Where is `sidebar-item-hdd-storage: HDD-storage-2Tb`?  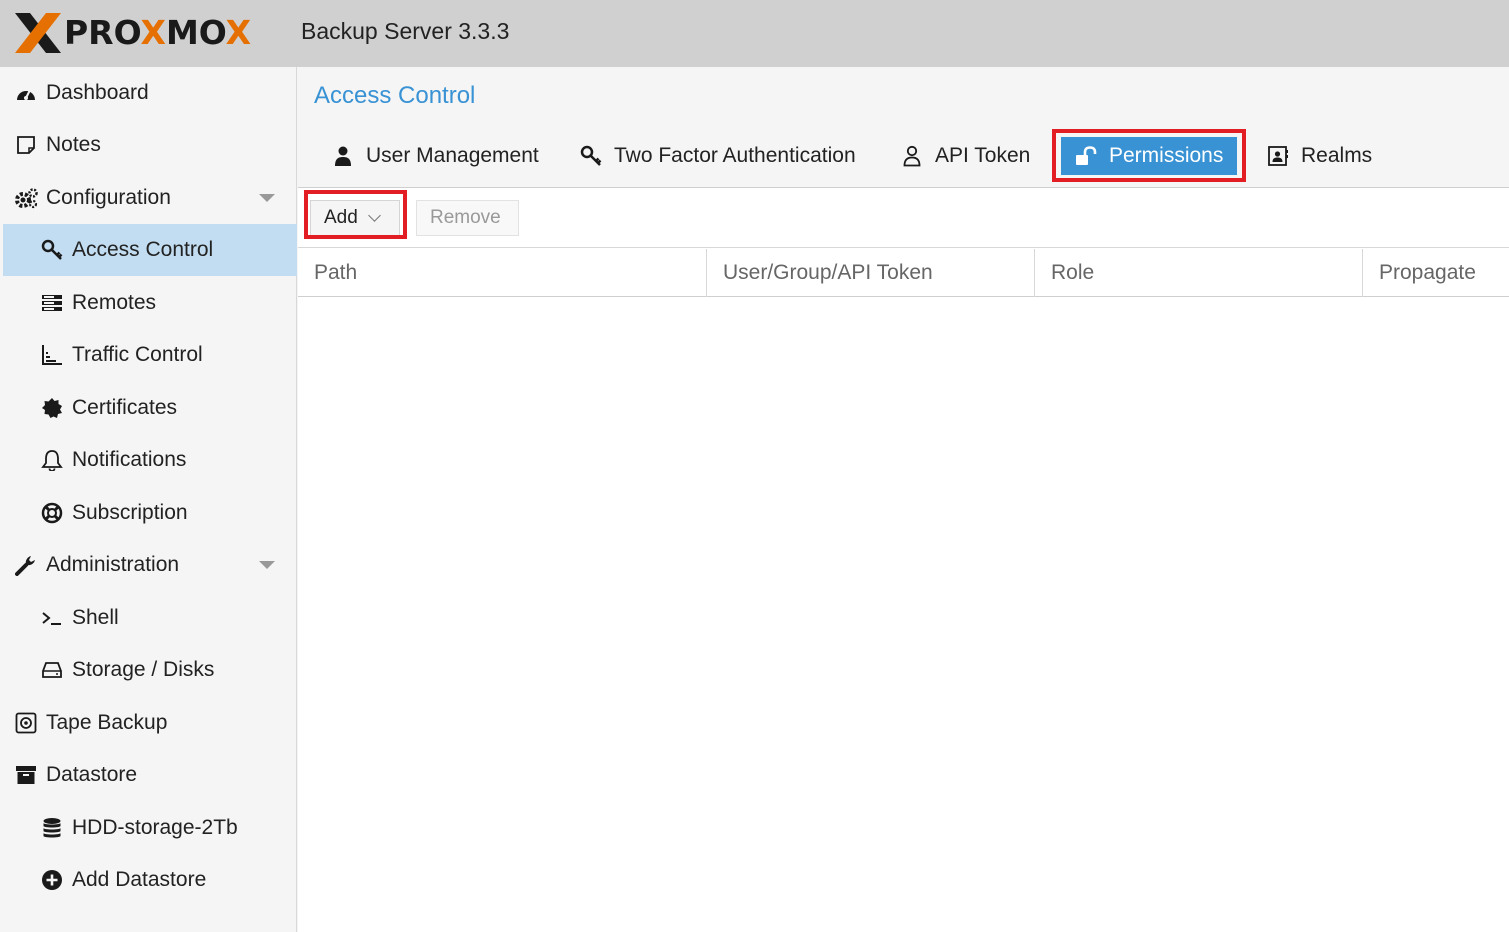 sidebar-item-hdd-storage: HDD-storage-2Tb is located at coordinates (150, 828).